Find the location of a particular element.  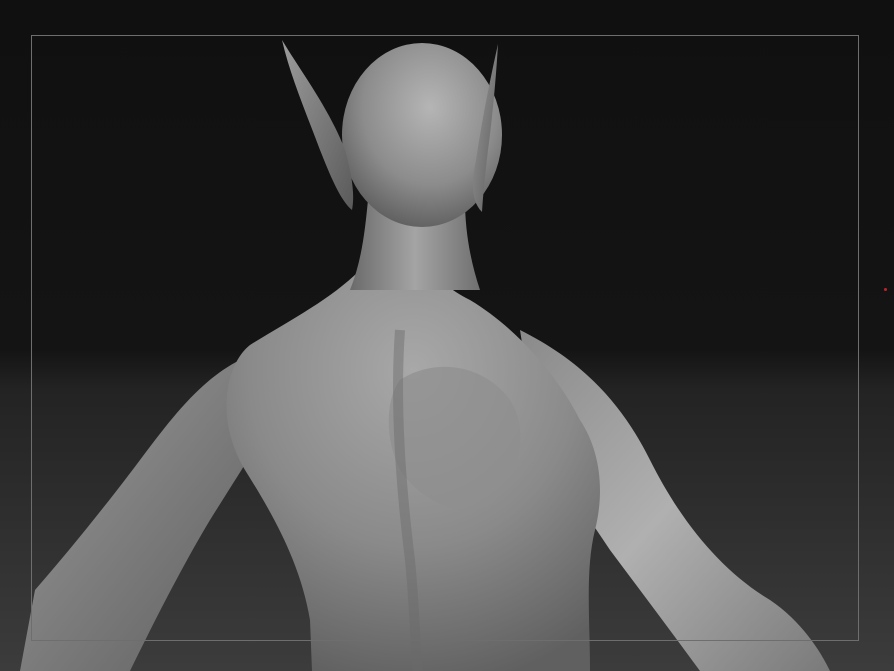

marker-dot is located at coordinates (885, 289).